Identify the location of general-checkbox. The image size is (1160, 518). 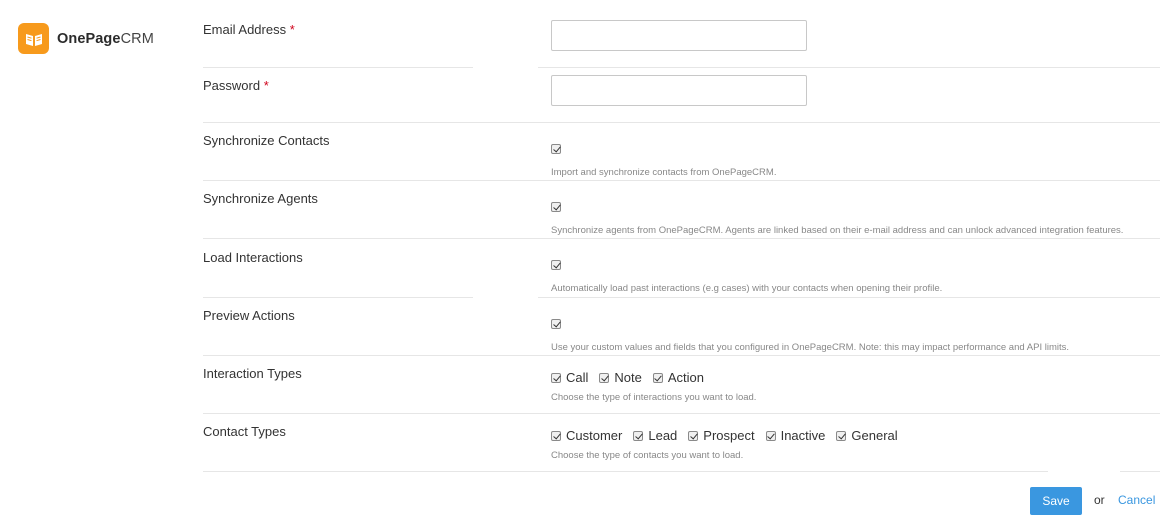
(841, 435).